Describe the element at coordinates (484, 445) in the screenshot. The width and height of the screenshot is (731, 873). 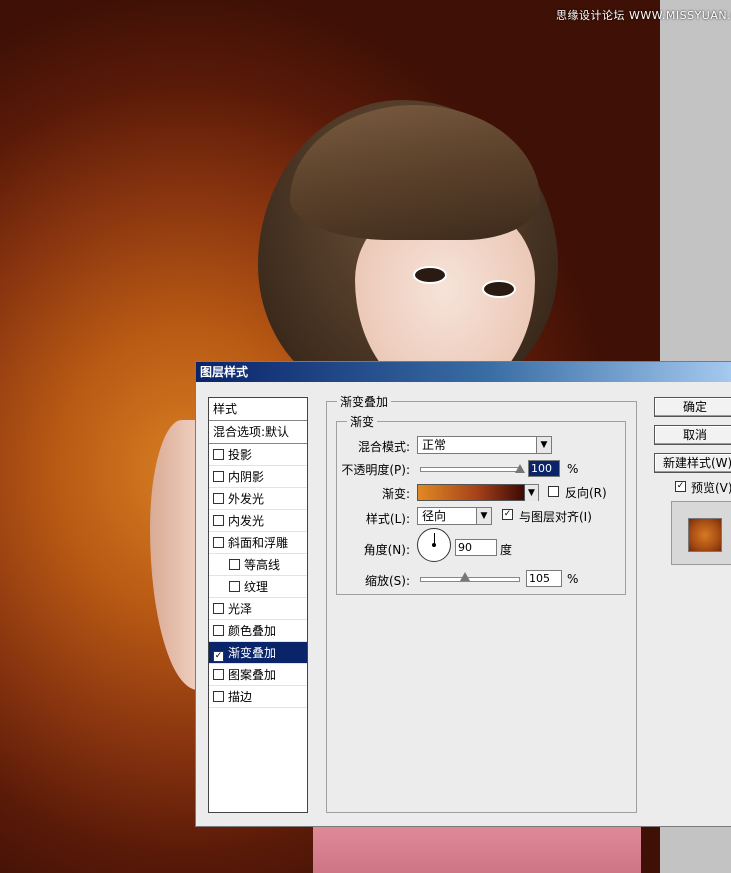
I see `blend-mode-select: 正常 ▼` at that location.